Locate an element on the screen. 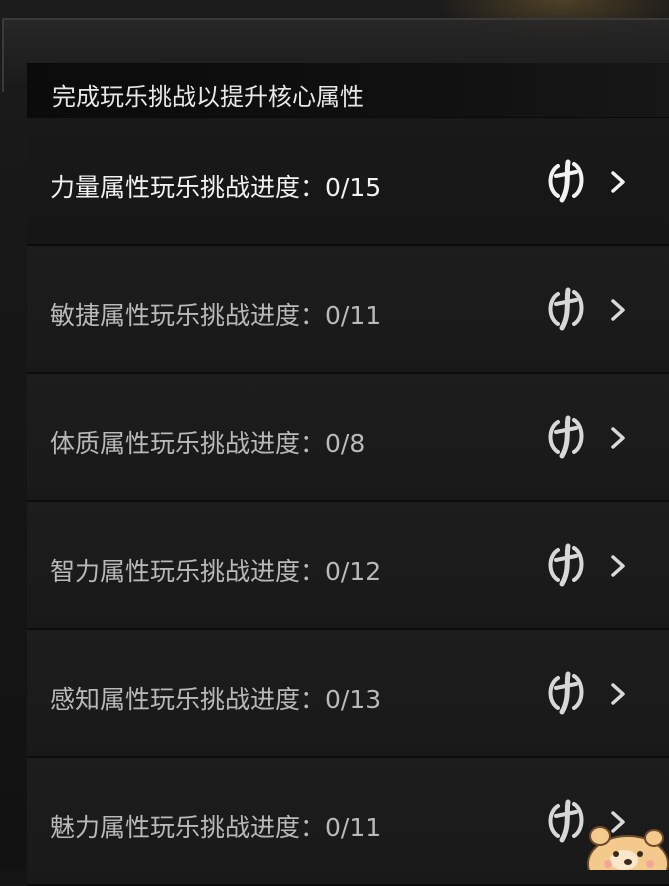 The height and width of the screenshot is (886, 669). challenge-row-constitution: 体质属性玩乐挑战进度：0/8 is located at coordinates (348, 438).